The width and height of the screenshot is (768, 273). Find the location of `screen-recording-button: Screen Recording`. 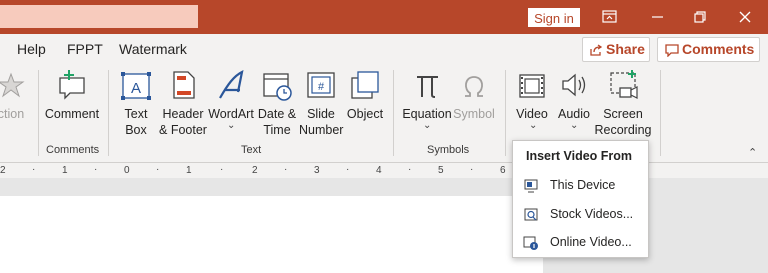

screen-recording-button: Screen Recording is located at coordinates (623, 103).